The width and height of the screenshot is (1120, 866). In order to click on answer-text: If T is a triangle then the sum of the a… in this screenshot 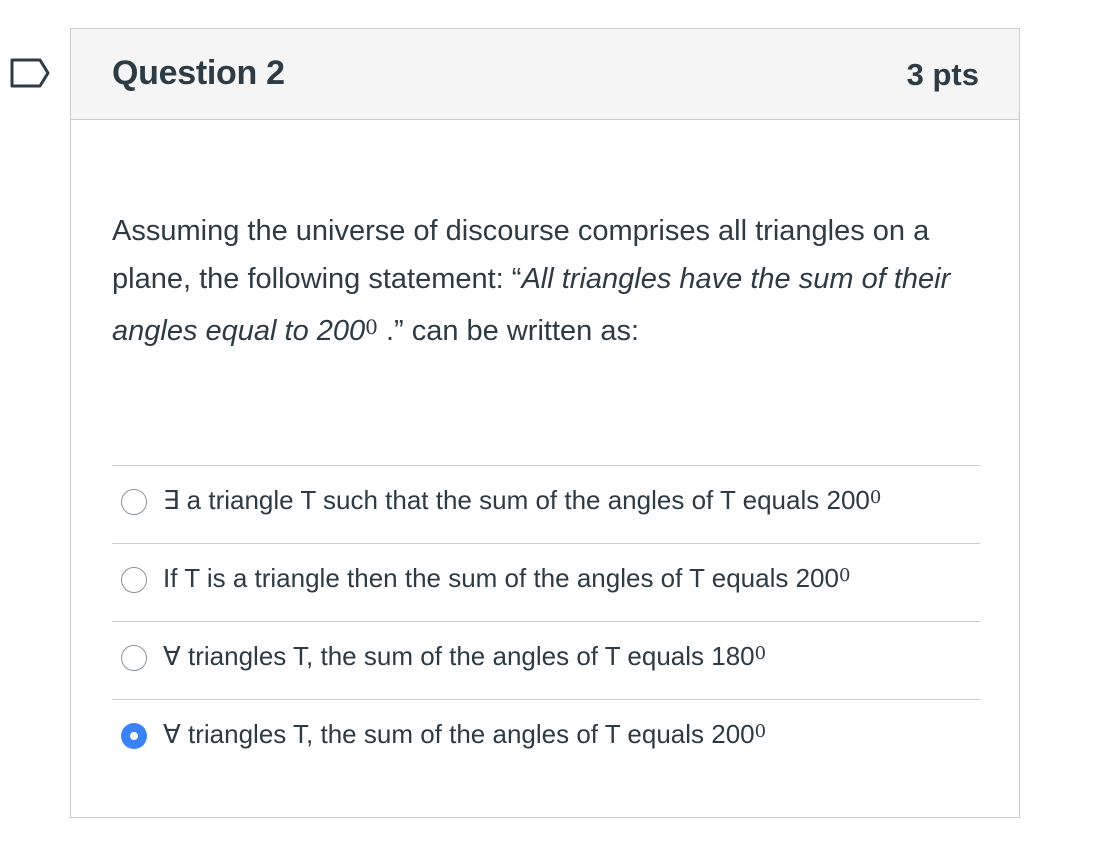, I will do `click(501, 578)`.